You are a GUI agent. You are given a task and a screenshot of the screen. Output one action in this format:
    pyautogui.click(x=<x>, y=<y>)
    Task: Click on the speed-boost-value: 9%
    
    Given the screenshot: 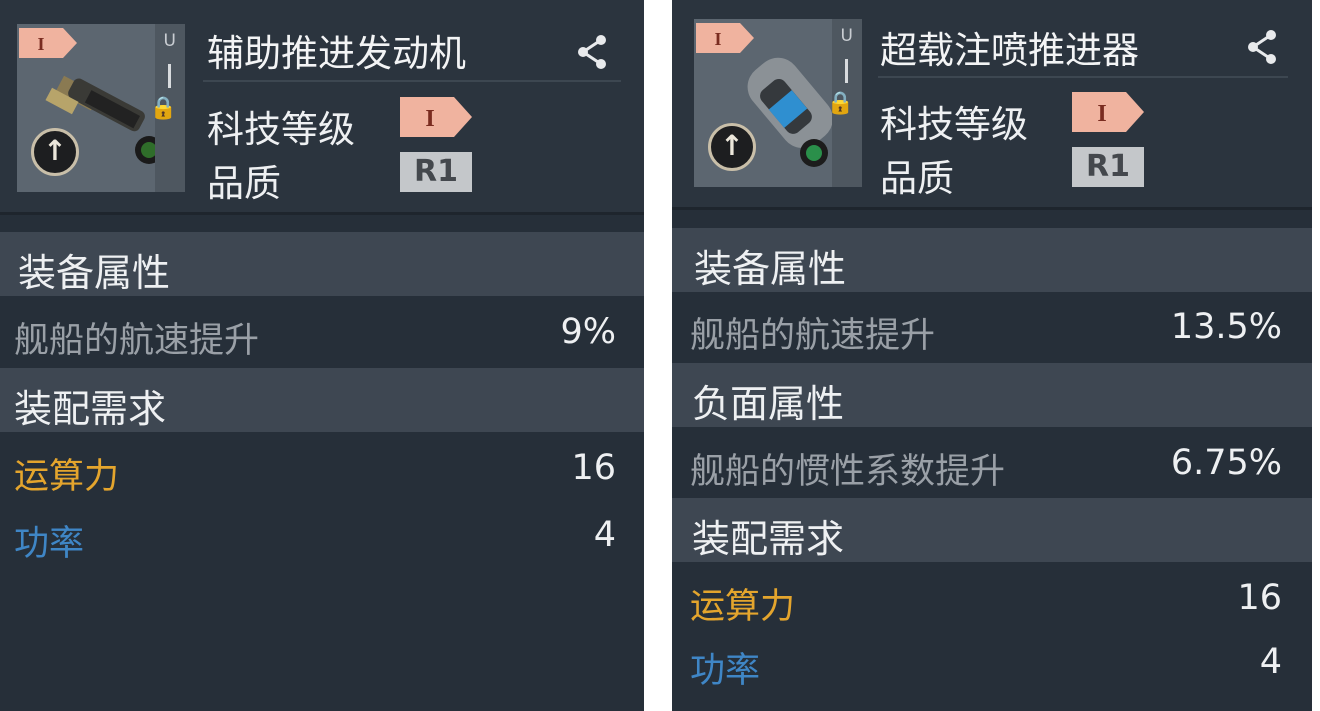 What is the action you would take?
    pyautogui.click(x=588, y=332)
    